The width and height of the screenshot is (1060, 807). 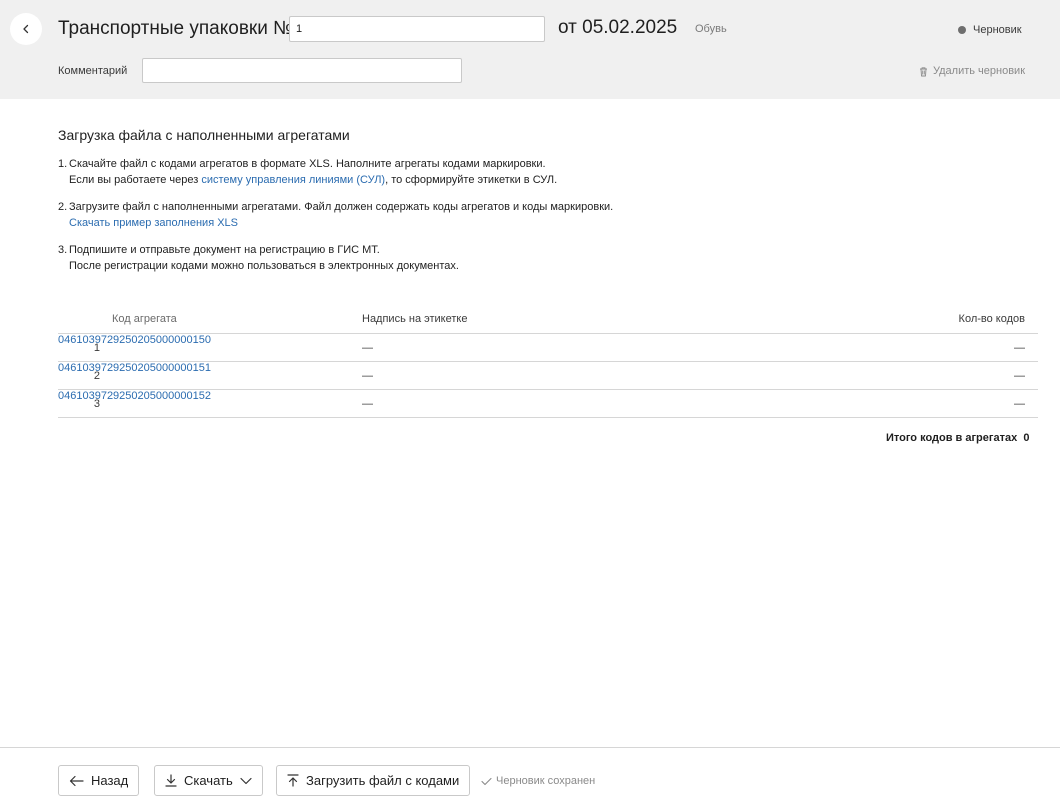 I want to click on step-text-fragment: Если вы работаете через, so click(x=135, y=180).